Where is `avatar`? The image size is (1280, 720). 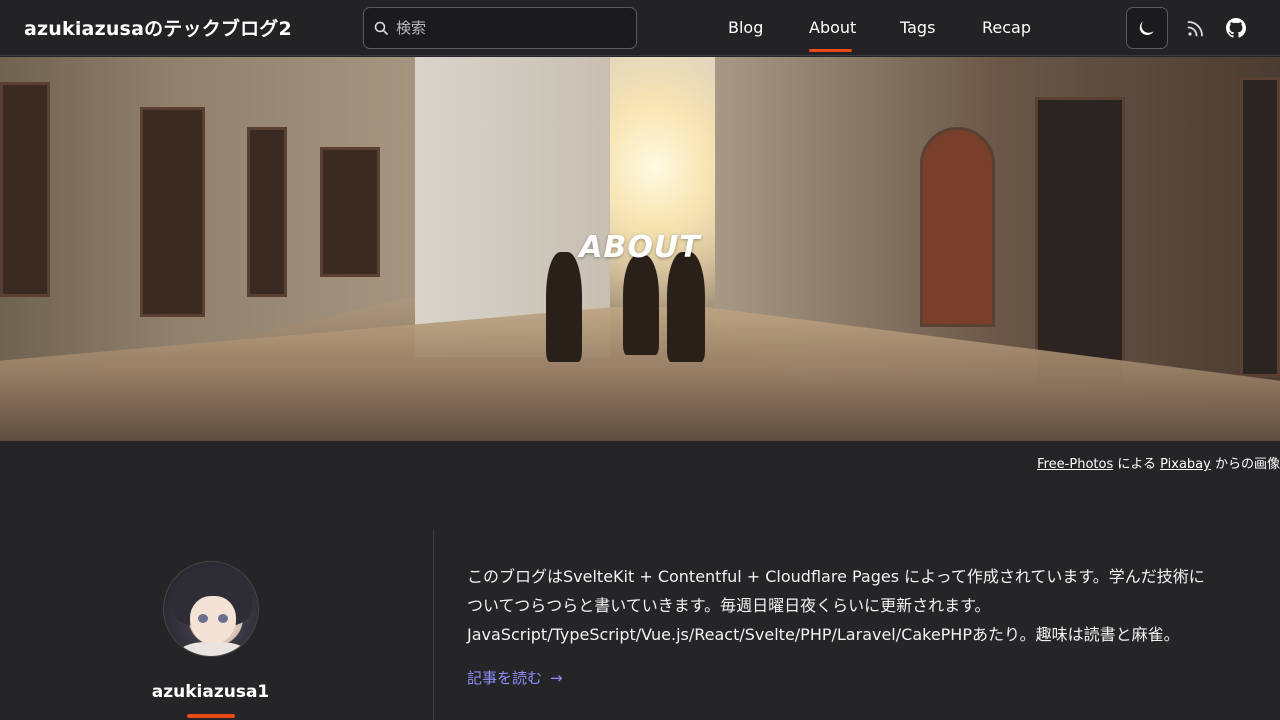
avatar is located at coordinates (211, 609).